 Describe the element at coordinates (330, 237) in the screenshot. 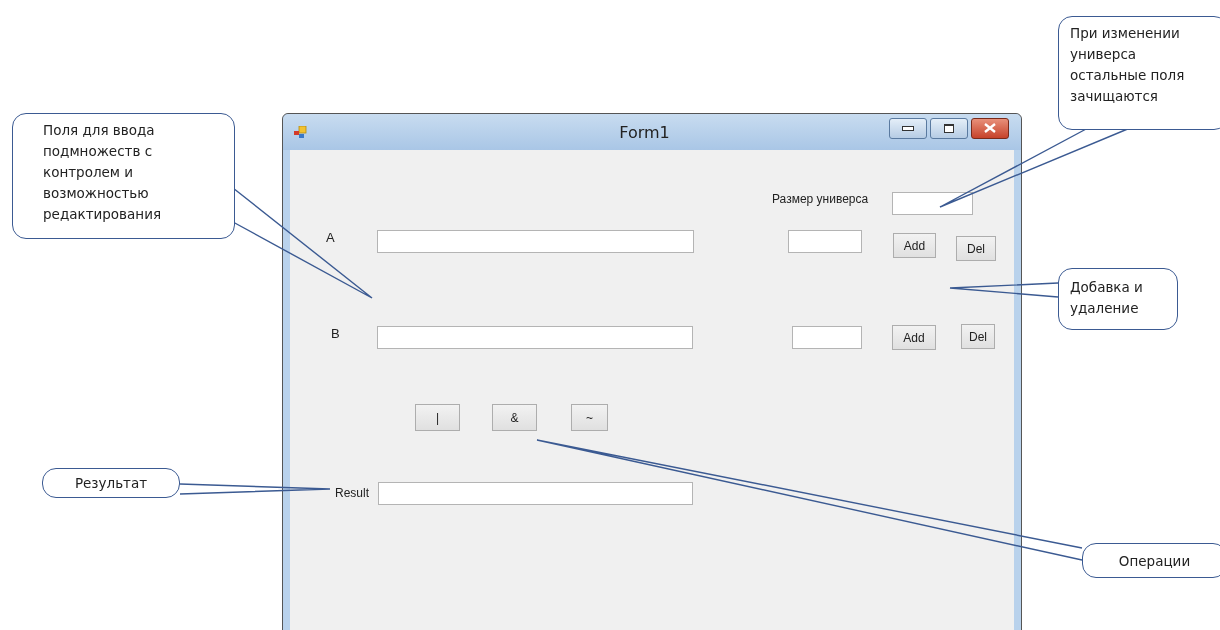

I see `set-label: A` at that location.